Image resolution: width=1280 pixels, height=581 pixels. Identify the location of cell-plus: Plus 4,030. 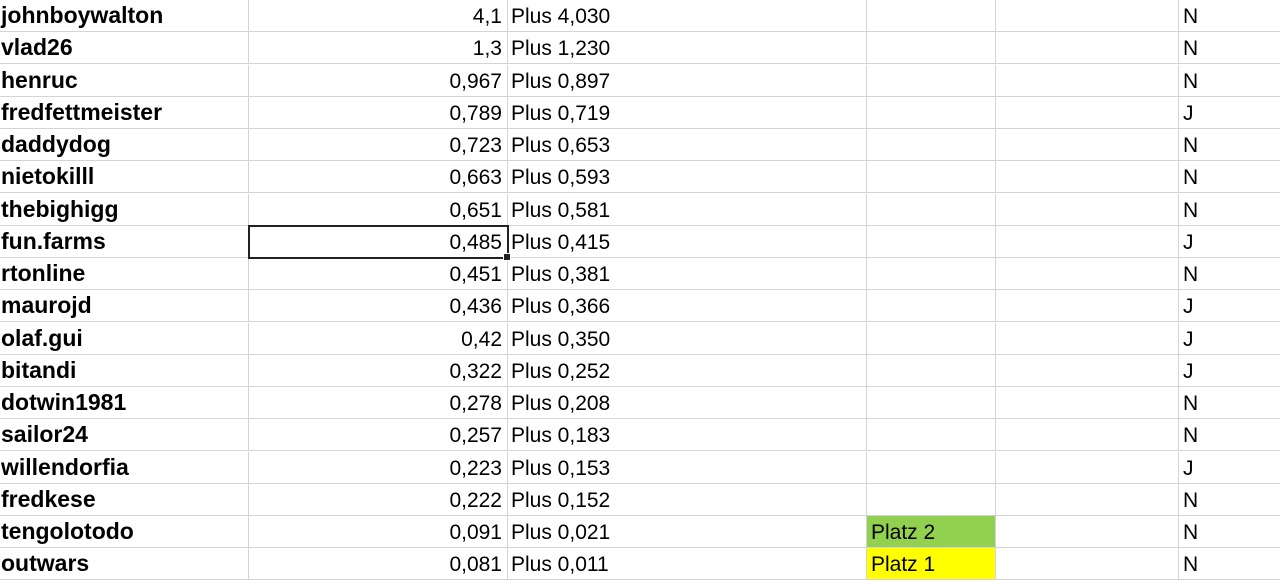
(687, 16).